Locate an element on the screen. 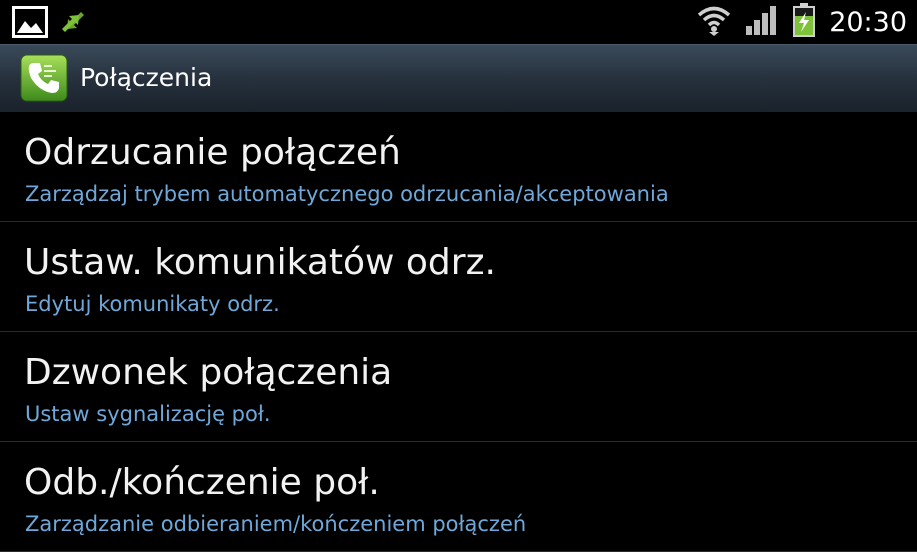 The height and width of the screenshot is (552, 917). action-bar: Połączenia is located at coordinates (458, 78).